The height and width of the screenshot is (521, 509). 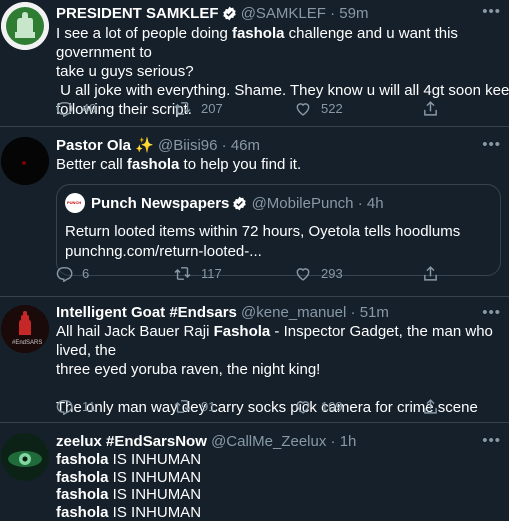 I want to click on reply-count: 6, so click(x=86, y=273).